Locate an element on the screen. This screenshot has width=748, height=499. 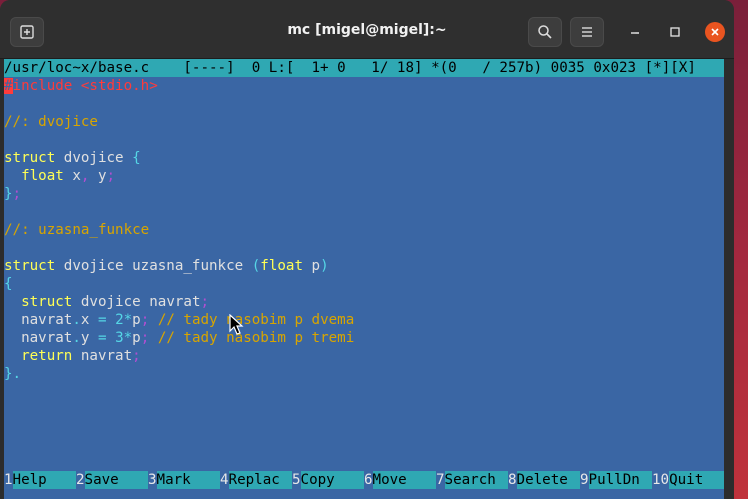
search-button is located at coordinates (545, 32).